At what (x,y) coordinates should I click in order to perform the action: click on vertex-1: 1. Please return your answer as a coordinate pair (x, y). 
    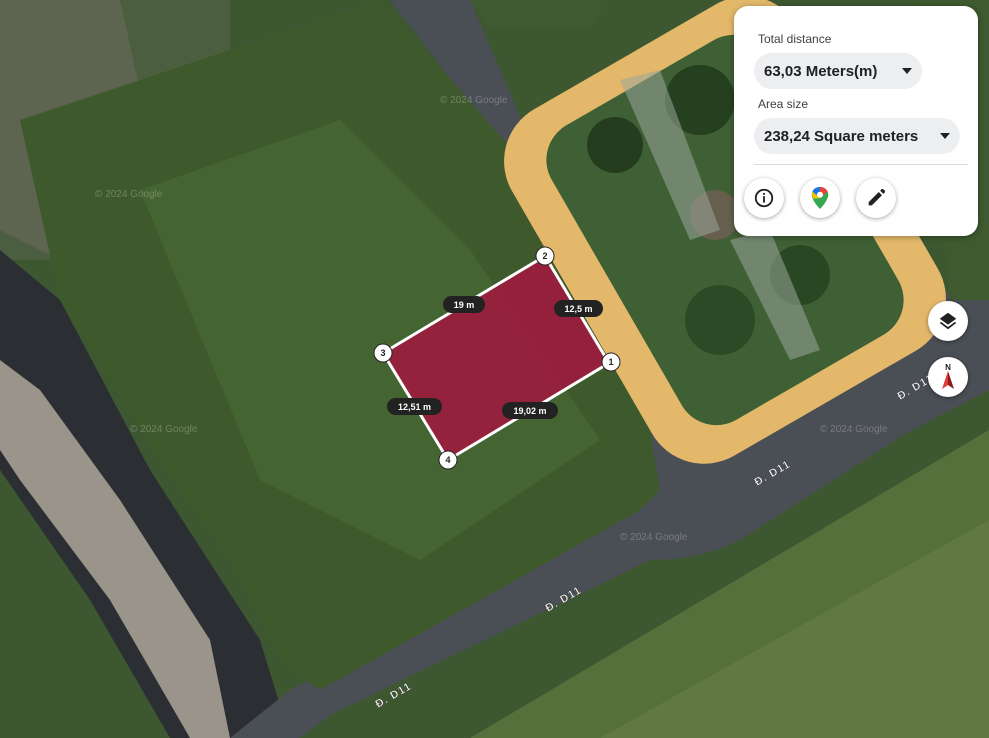
    Looking at the image, I should click on (611, 362).